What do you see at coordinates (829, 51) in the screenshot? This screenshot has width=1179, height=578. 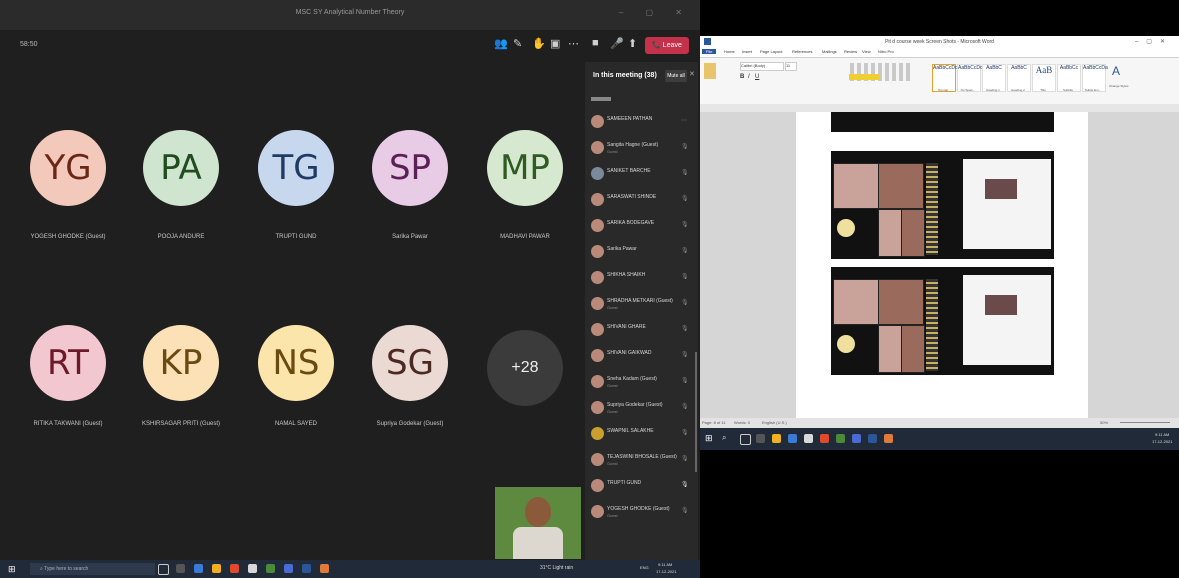 I see `tab-mailings: Mailings` at bounding box center [829, 51].